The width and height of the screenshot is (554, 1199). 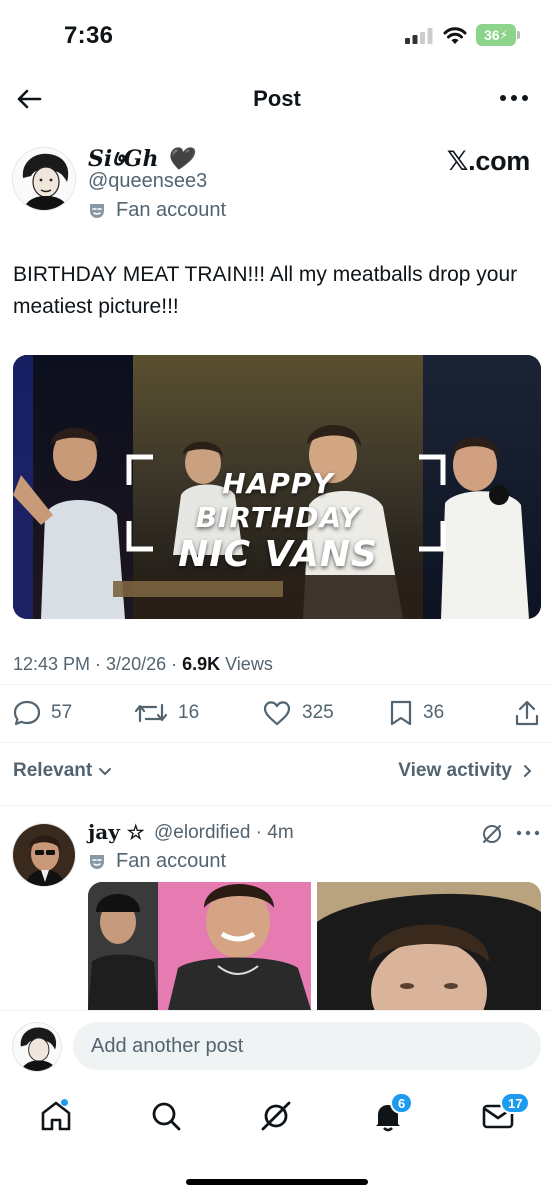 I want to click on battery-indicator: 36 ⚡, so click(x=498, y=35).